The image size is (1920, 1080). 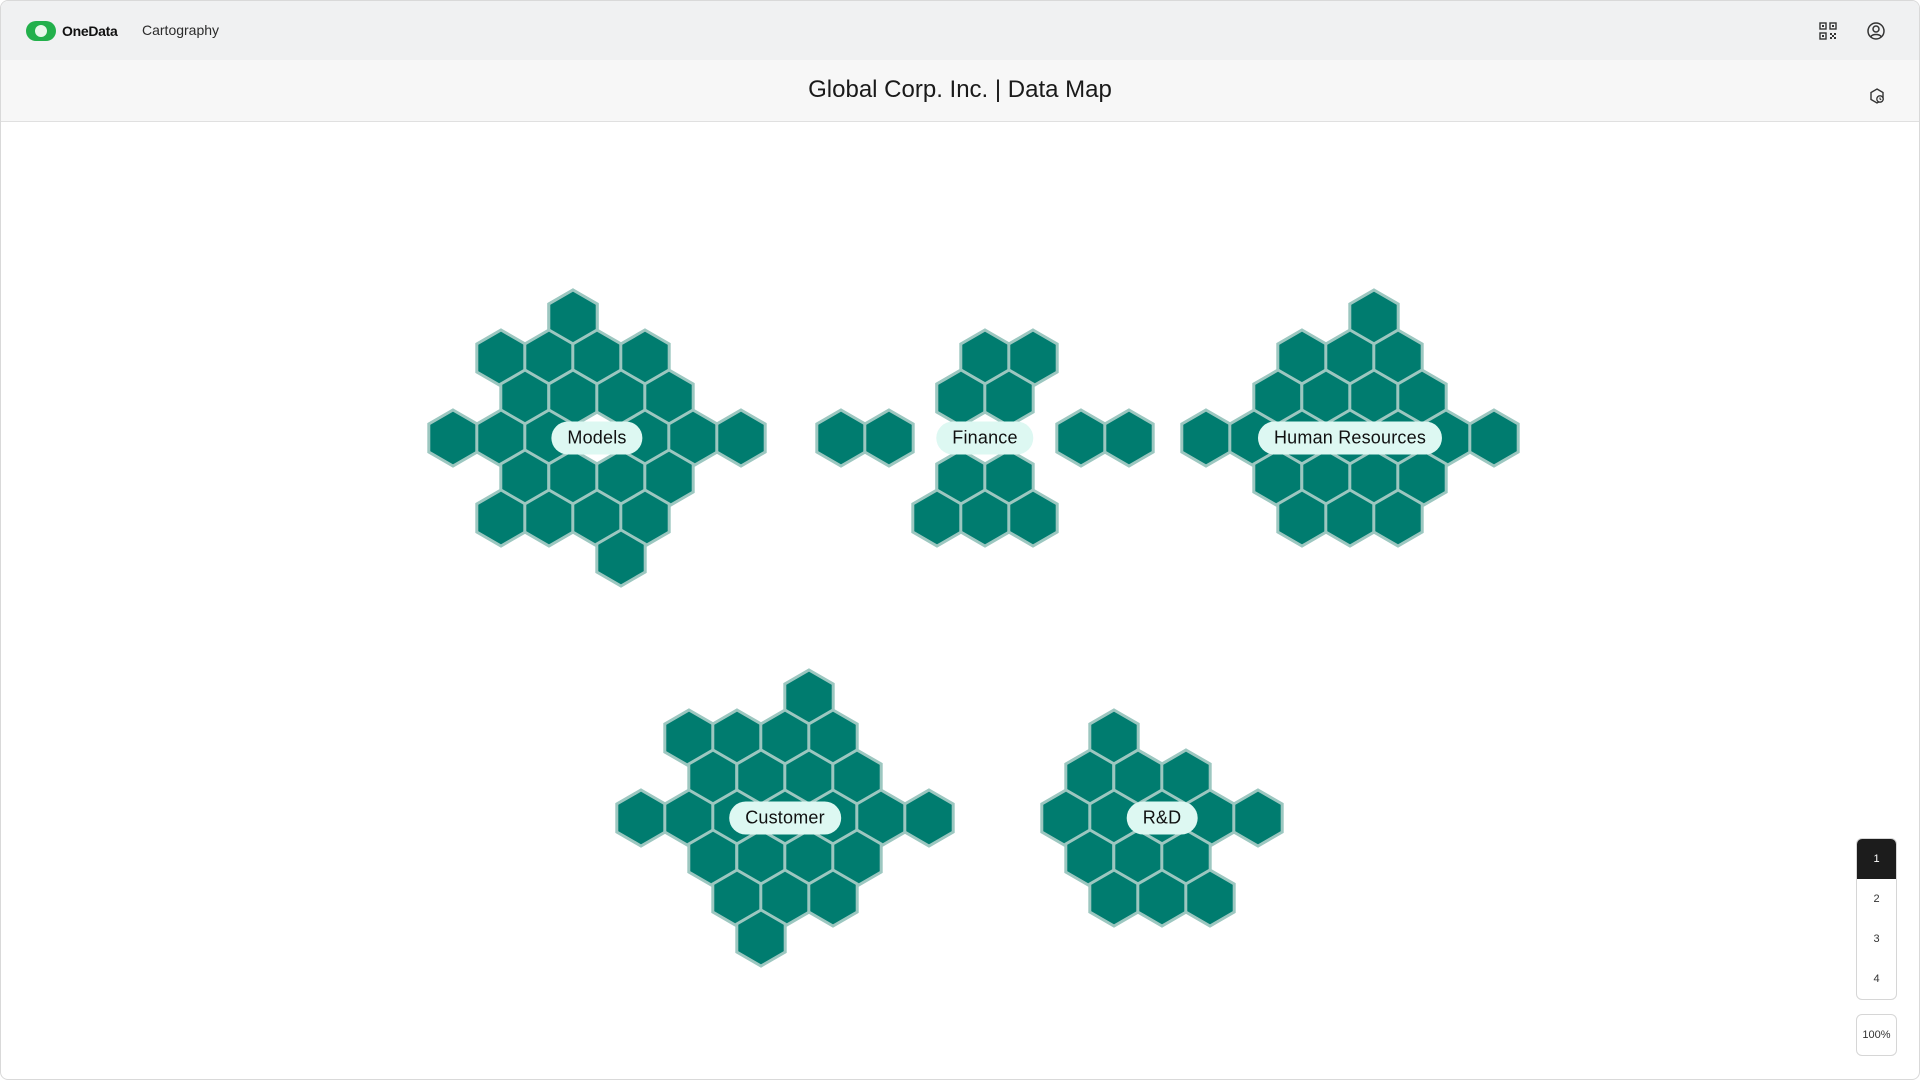 I want to click on page-button-4: 4, so click(x=1876, y=979).